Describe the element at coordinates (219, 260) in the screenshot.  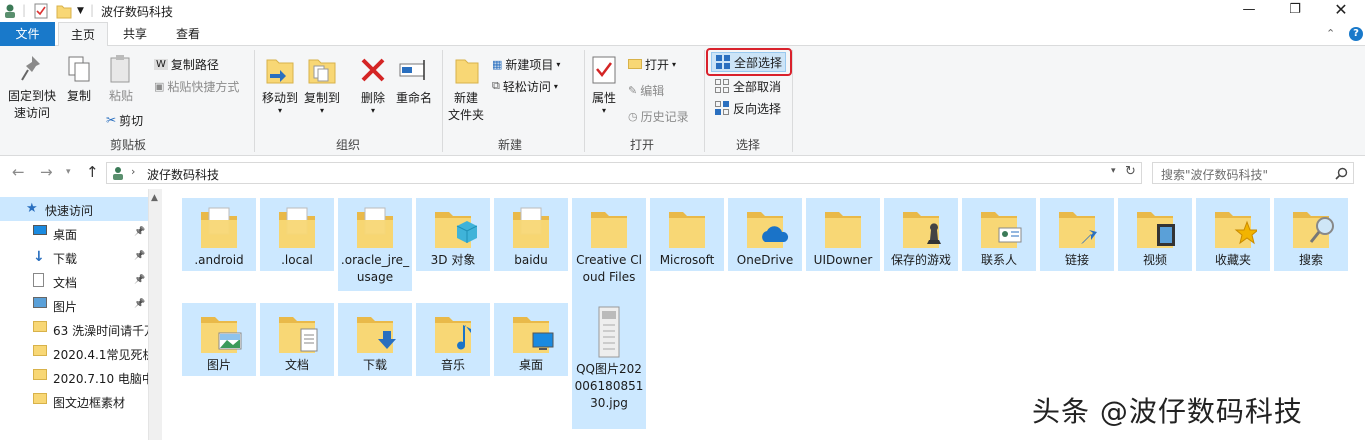
I see `file-name: .android` at that location.